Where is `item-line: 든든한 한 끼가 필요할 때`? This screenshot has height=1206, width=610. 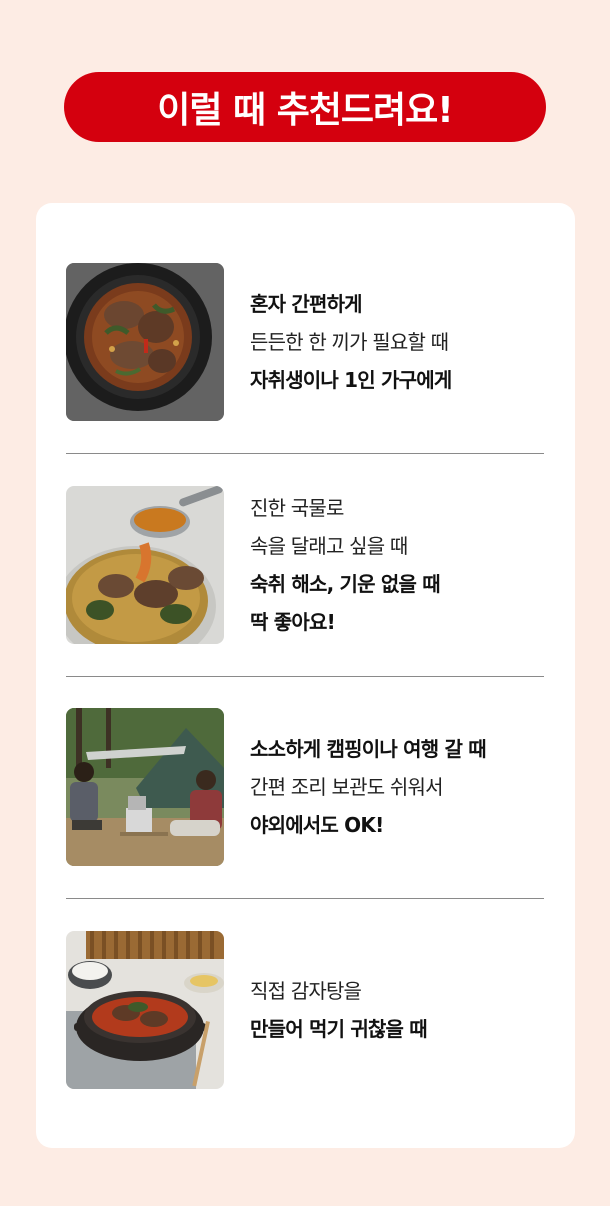
item-line: 든든한 한 끼가 필요할 때 is located at coordinates (349, 342).